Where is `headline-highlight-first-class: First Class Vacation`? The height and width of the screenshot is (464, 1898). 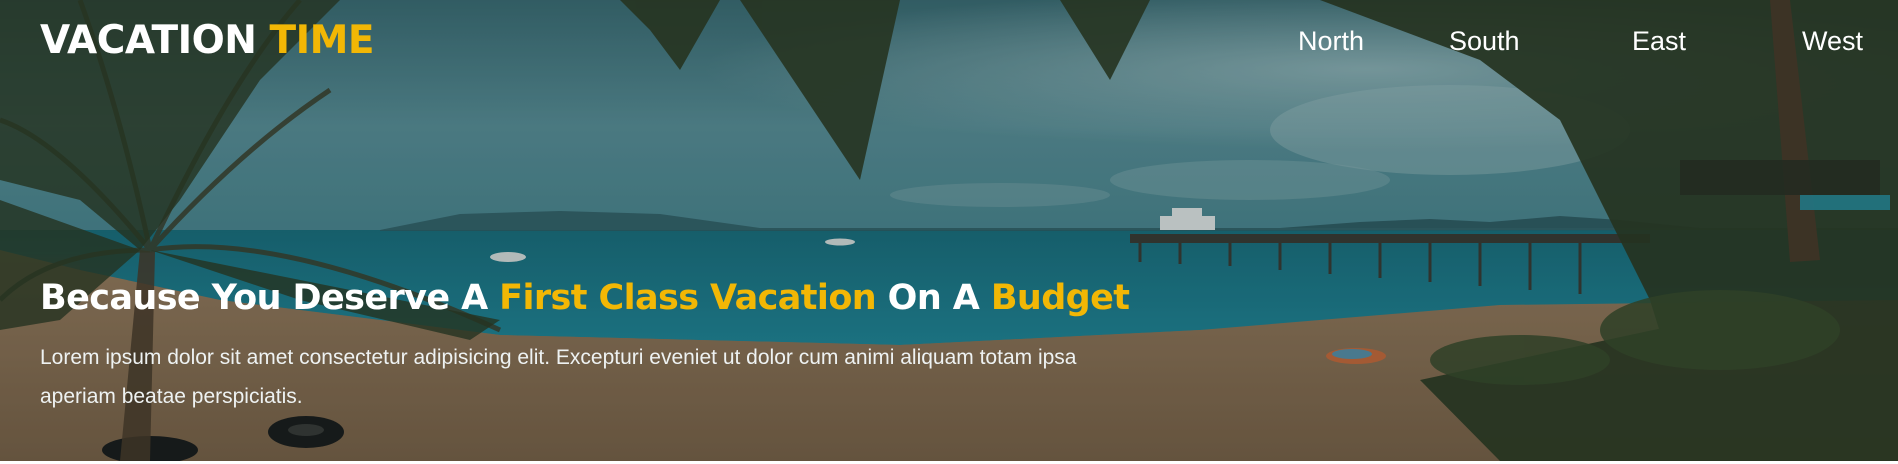
headline-highlight-first-class: First Class Vacation is located at coordinates (688, 298).